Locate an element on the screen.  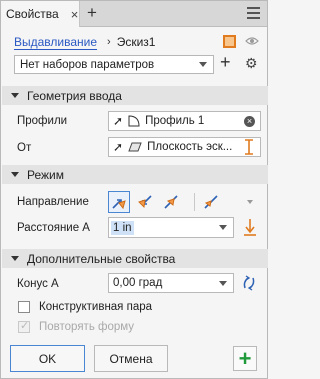
repeat-shape-checkbox is located at coordinates (24, 326).